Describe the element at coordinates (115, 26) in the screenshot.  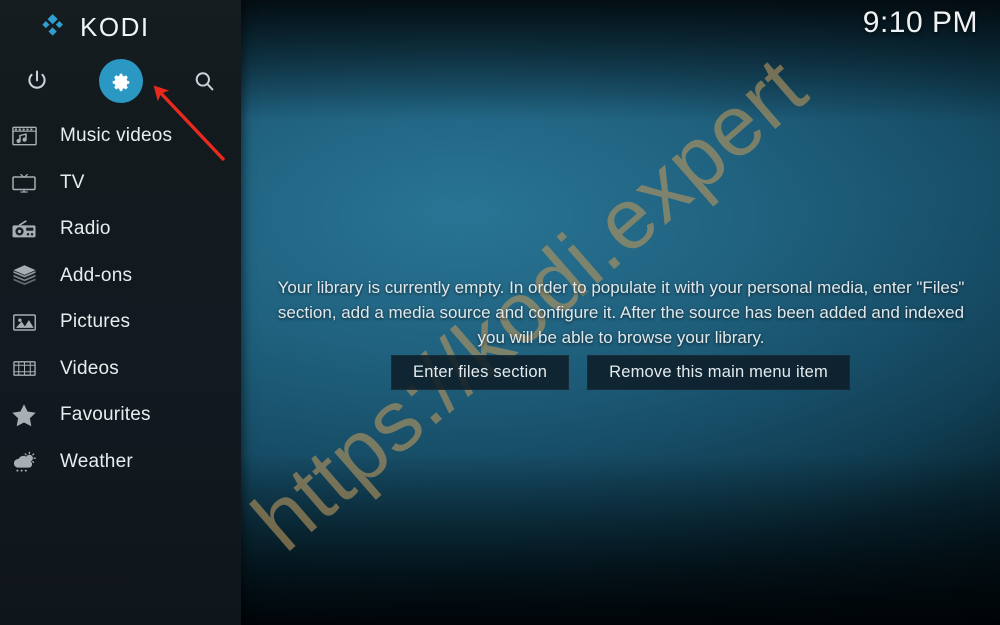
I see `app-logo-text: KODI` at that location.